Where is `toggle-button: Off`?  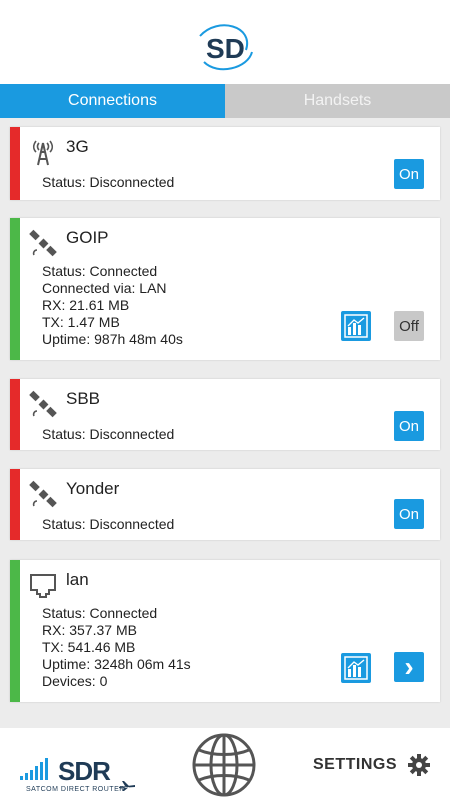 toggle-button: Off is located at coordinates (409, 326).